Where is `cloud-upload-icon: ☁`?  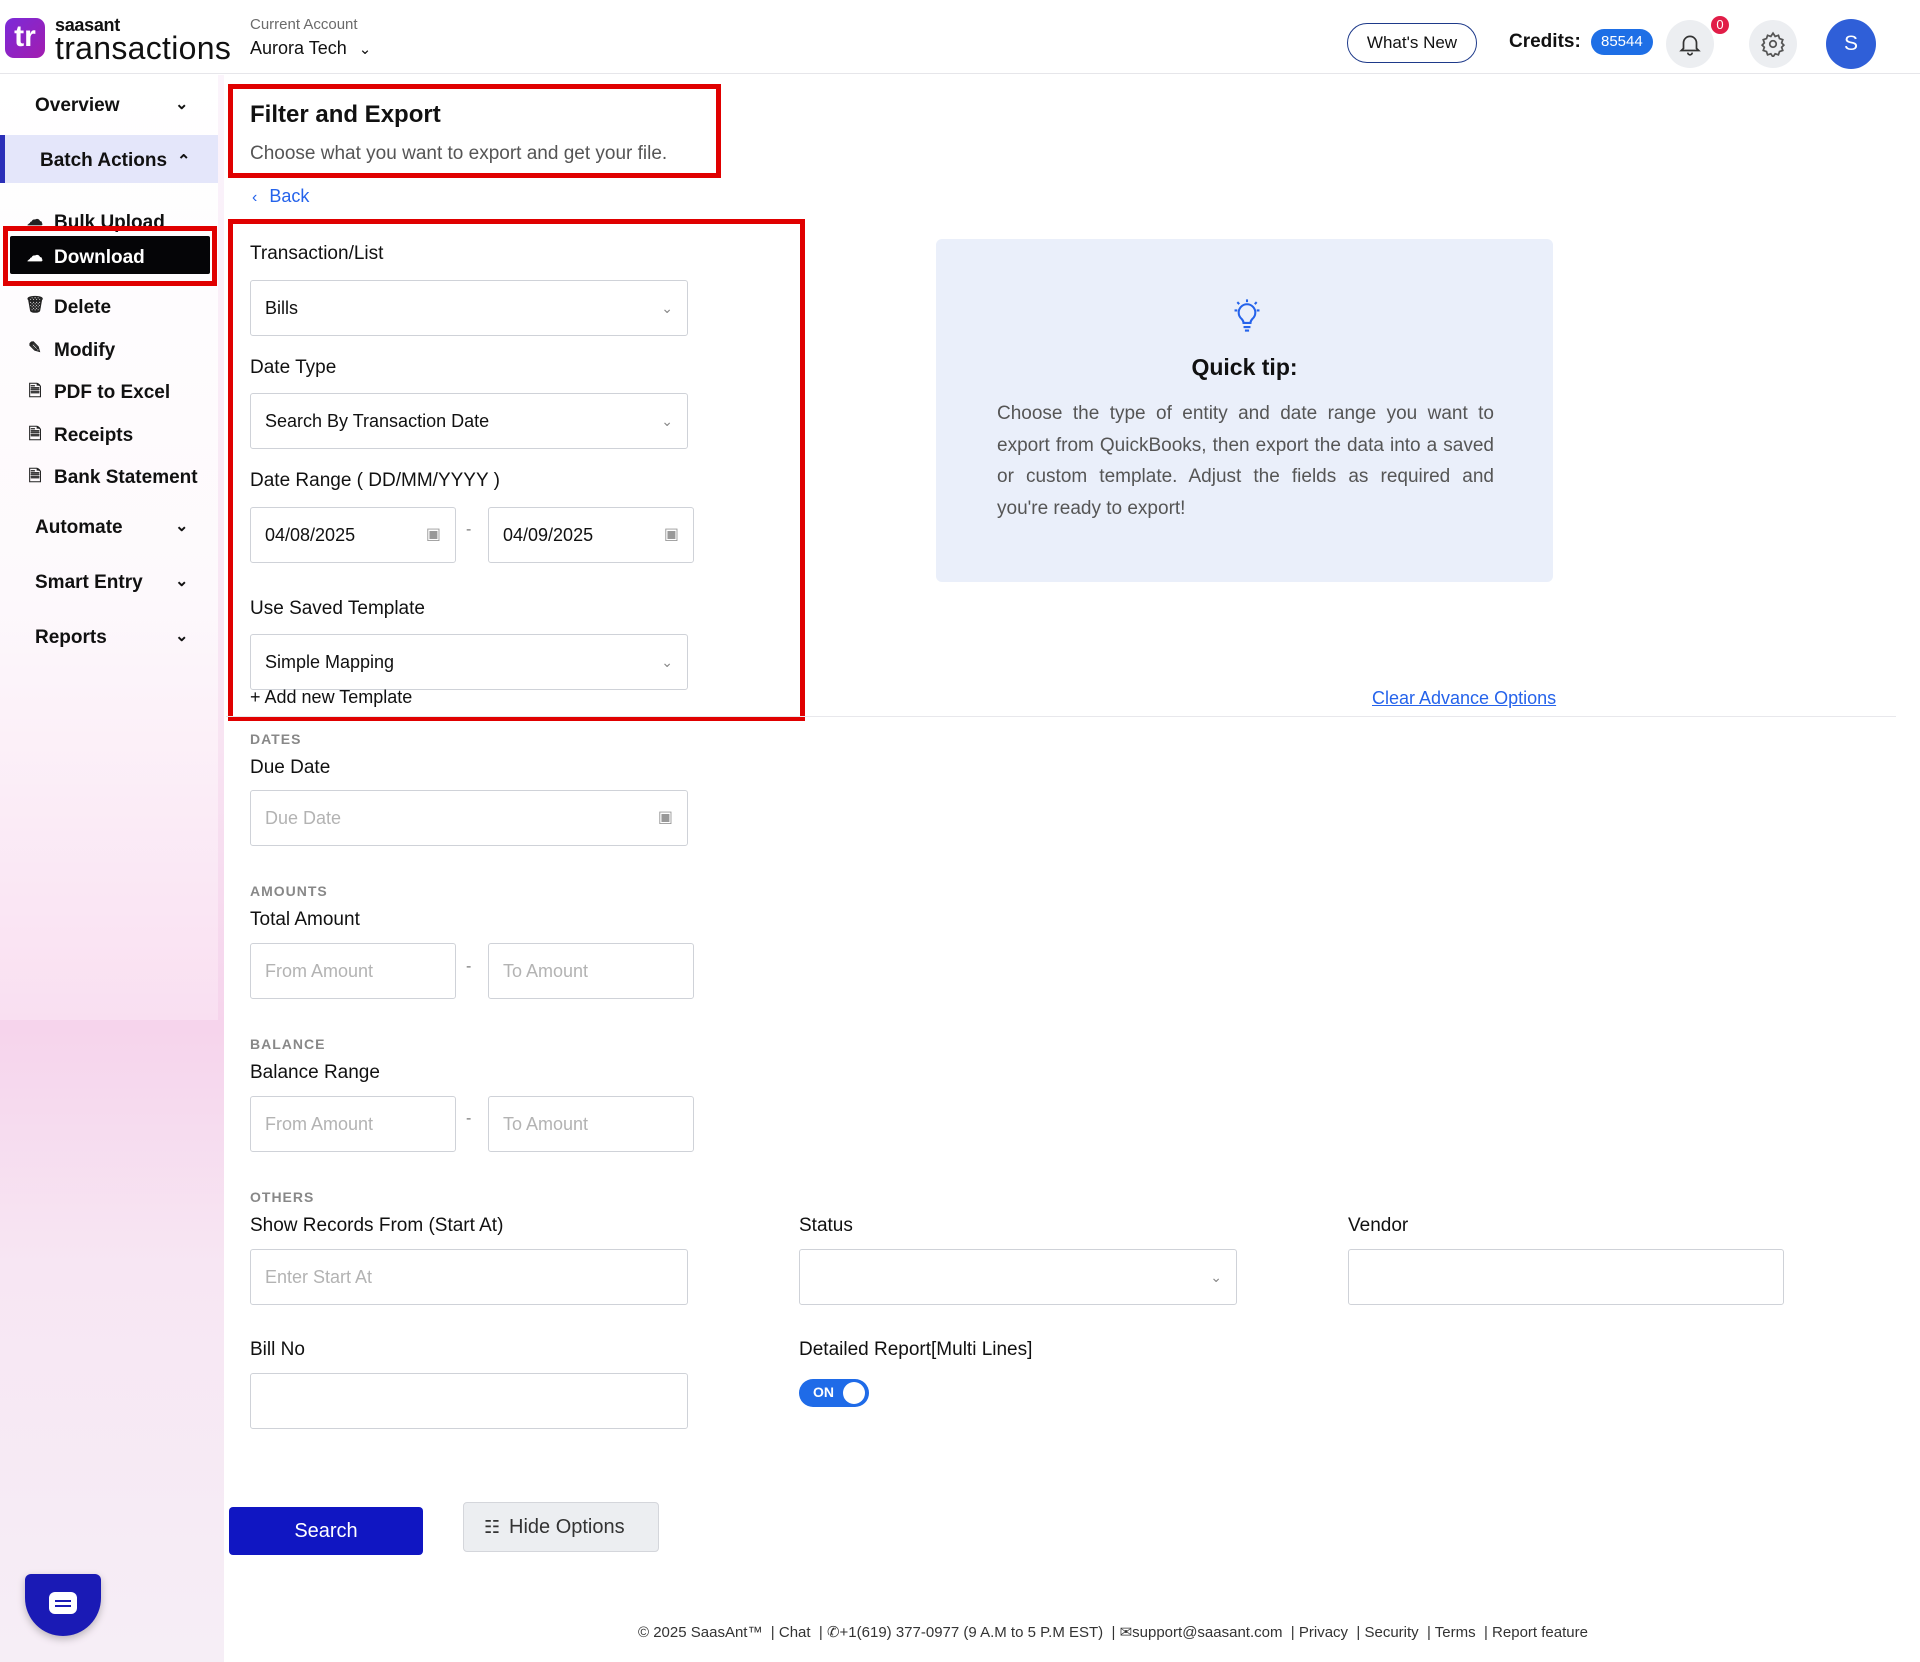 cloud-upload-icon: ☁ is located at coordinates (35, 220).